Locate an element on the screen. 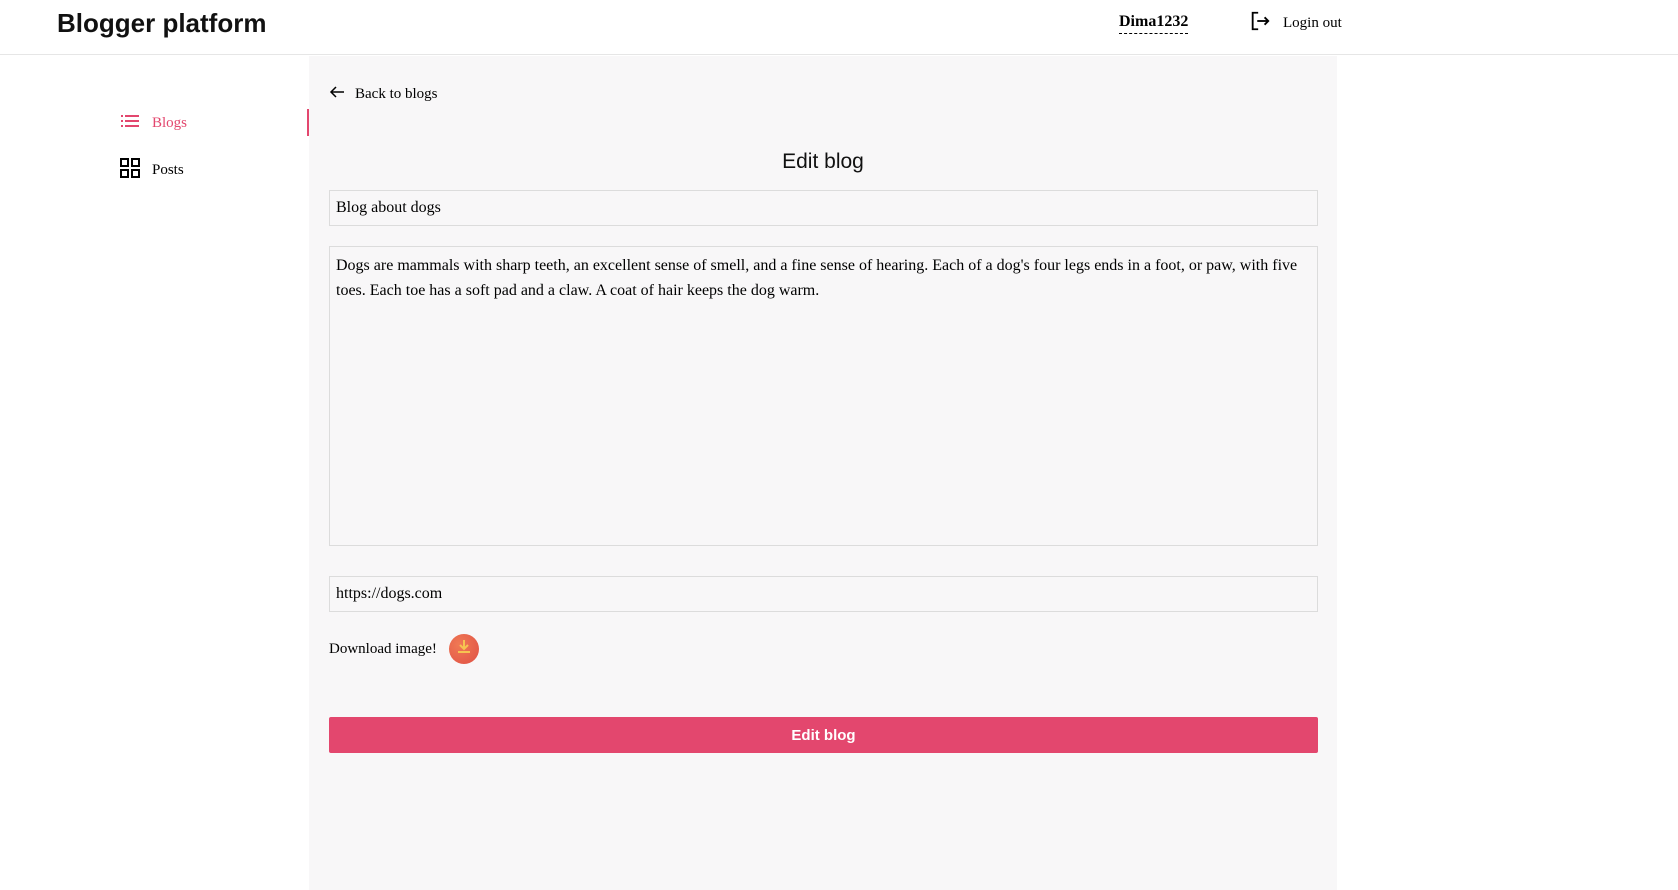 The image size is (1678, 890). sidebar-item-blogs: Blogs is located at coordinates (153, 123).